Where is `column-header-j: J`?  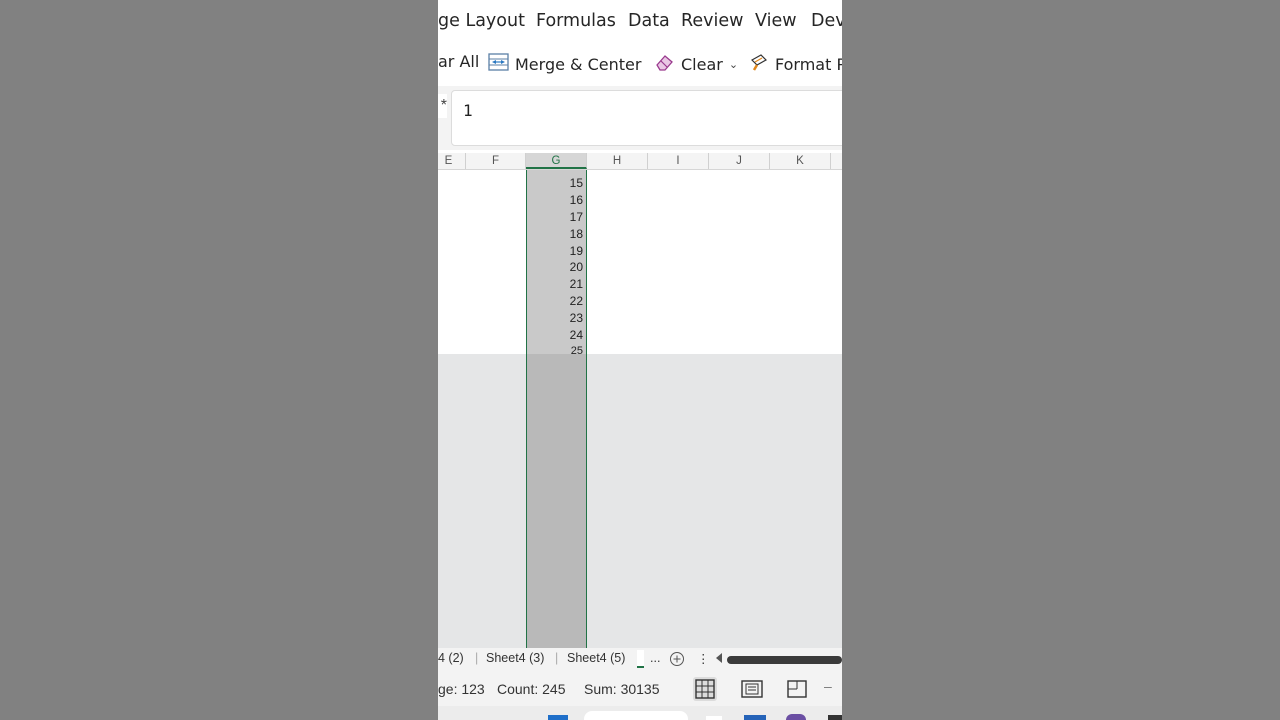
column-header-j: J is located at coordinates (739, 161).